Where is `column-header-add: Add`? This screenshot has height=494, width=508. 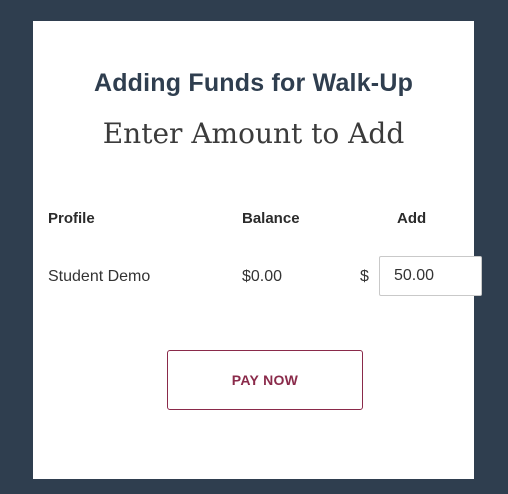
column-header-add: Add is located at coordinates (412, 218).